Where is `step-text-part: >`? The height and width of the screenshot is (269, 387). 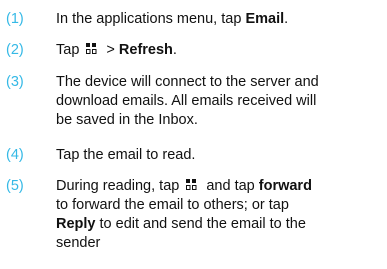
step-text-part: > is located at coordinates (110, 50).